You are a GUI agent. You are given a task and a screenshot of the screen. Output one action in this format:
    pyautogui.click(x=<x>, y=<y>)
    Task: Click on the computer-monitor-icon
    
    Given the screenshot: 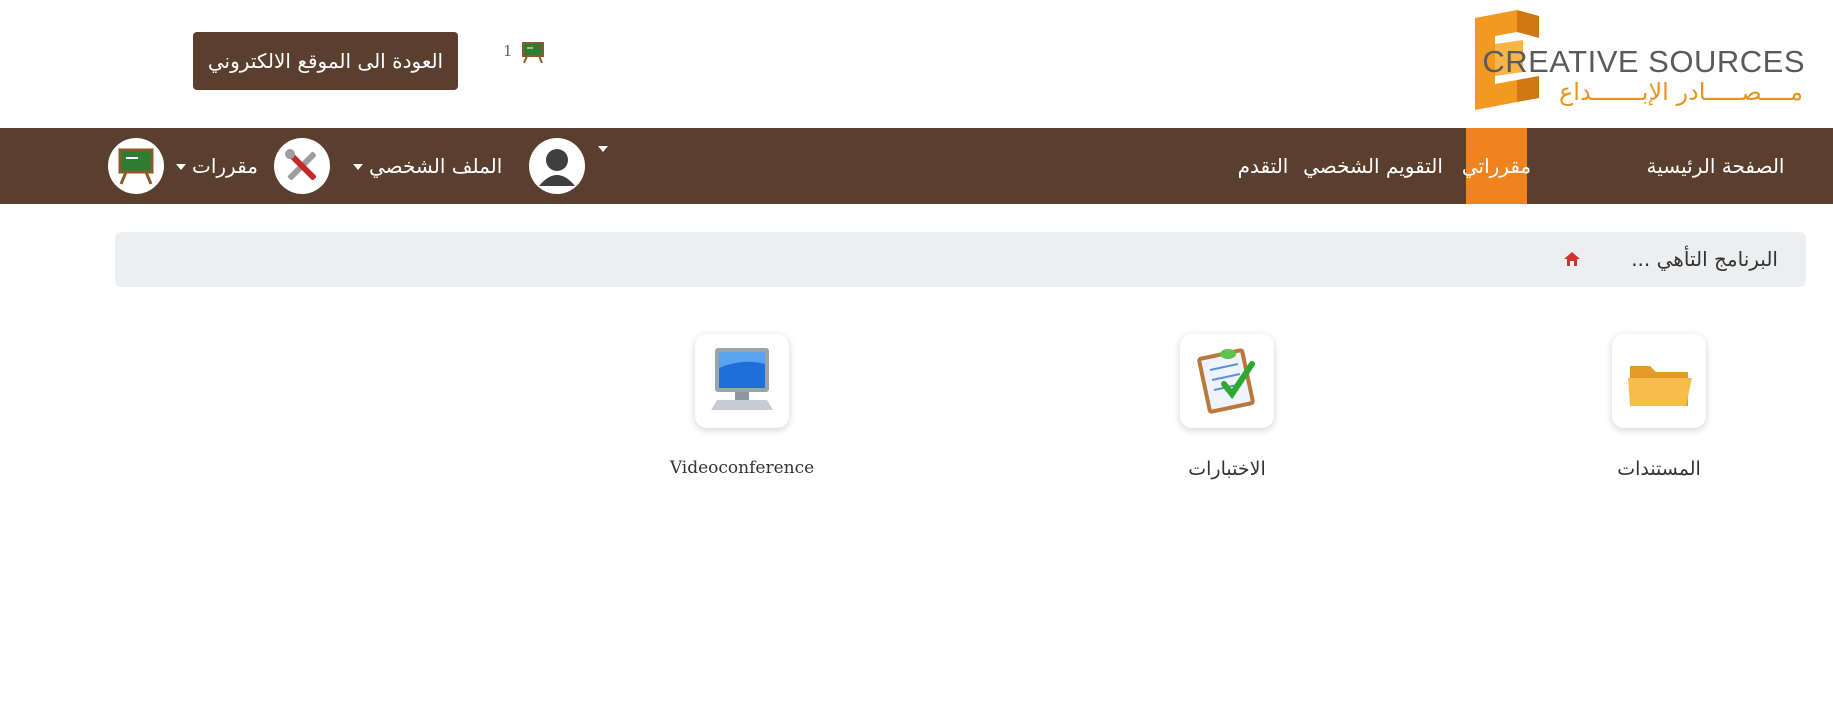 What is the action you would take?
    pyautogui.click(x=742, y=379)
    